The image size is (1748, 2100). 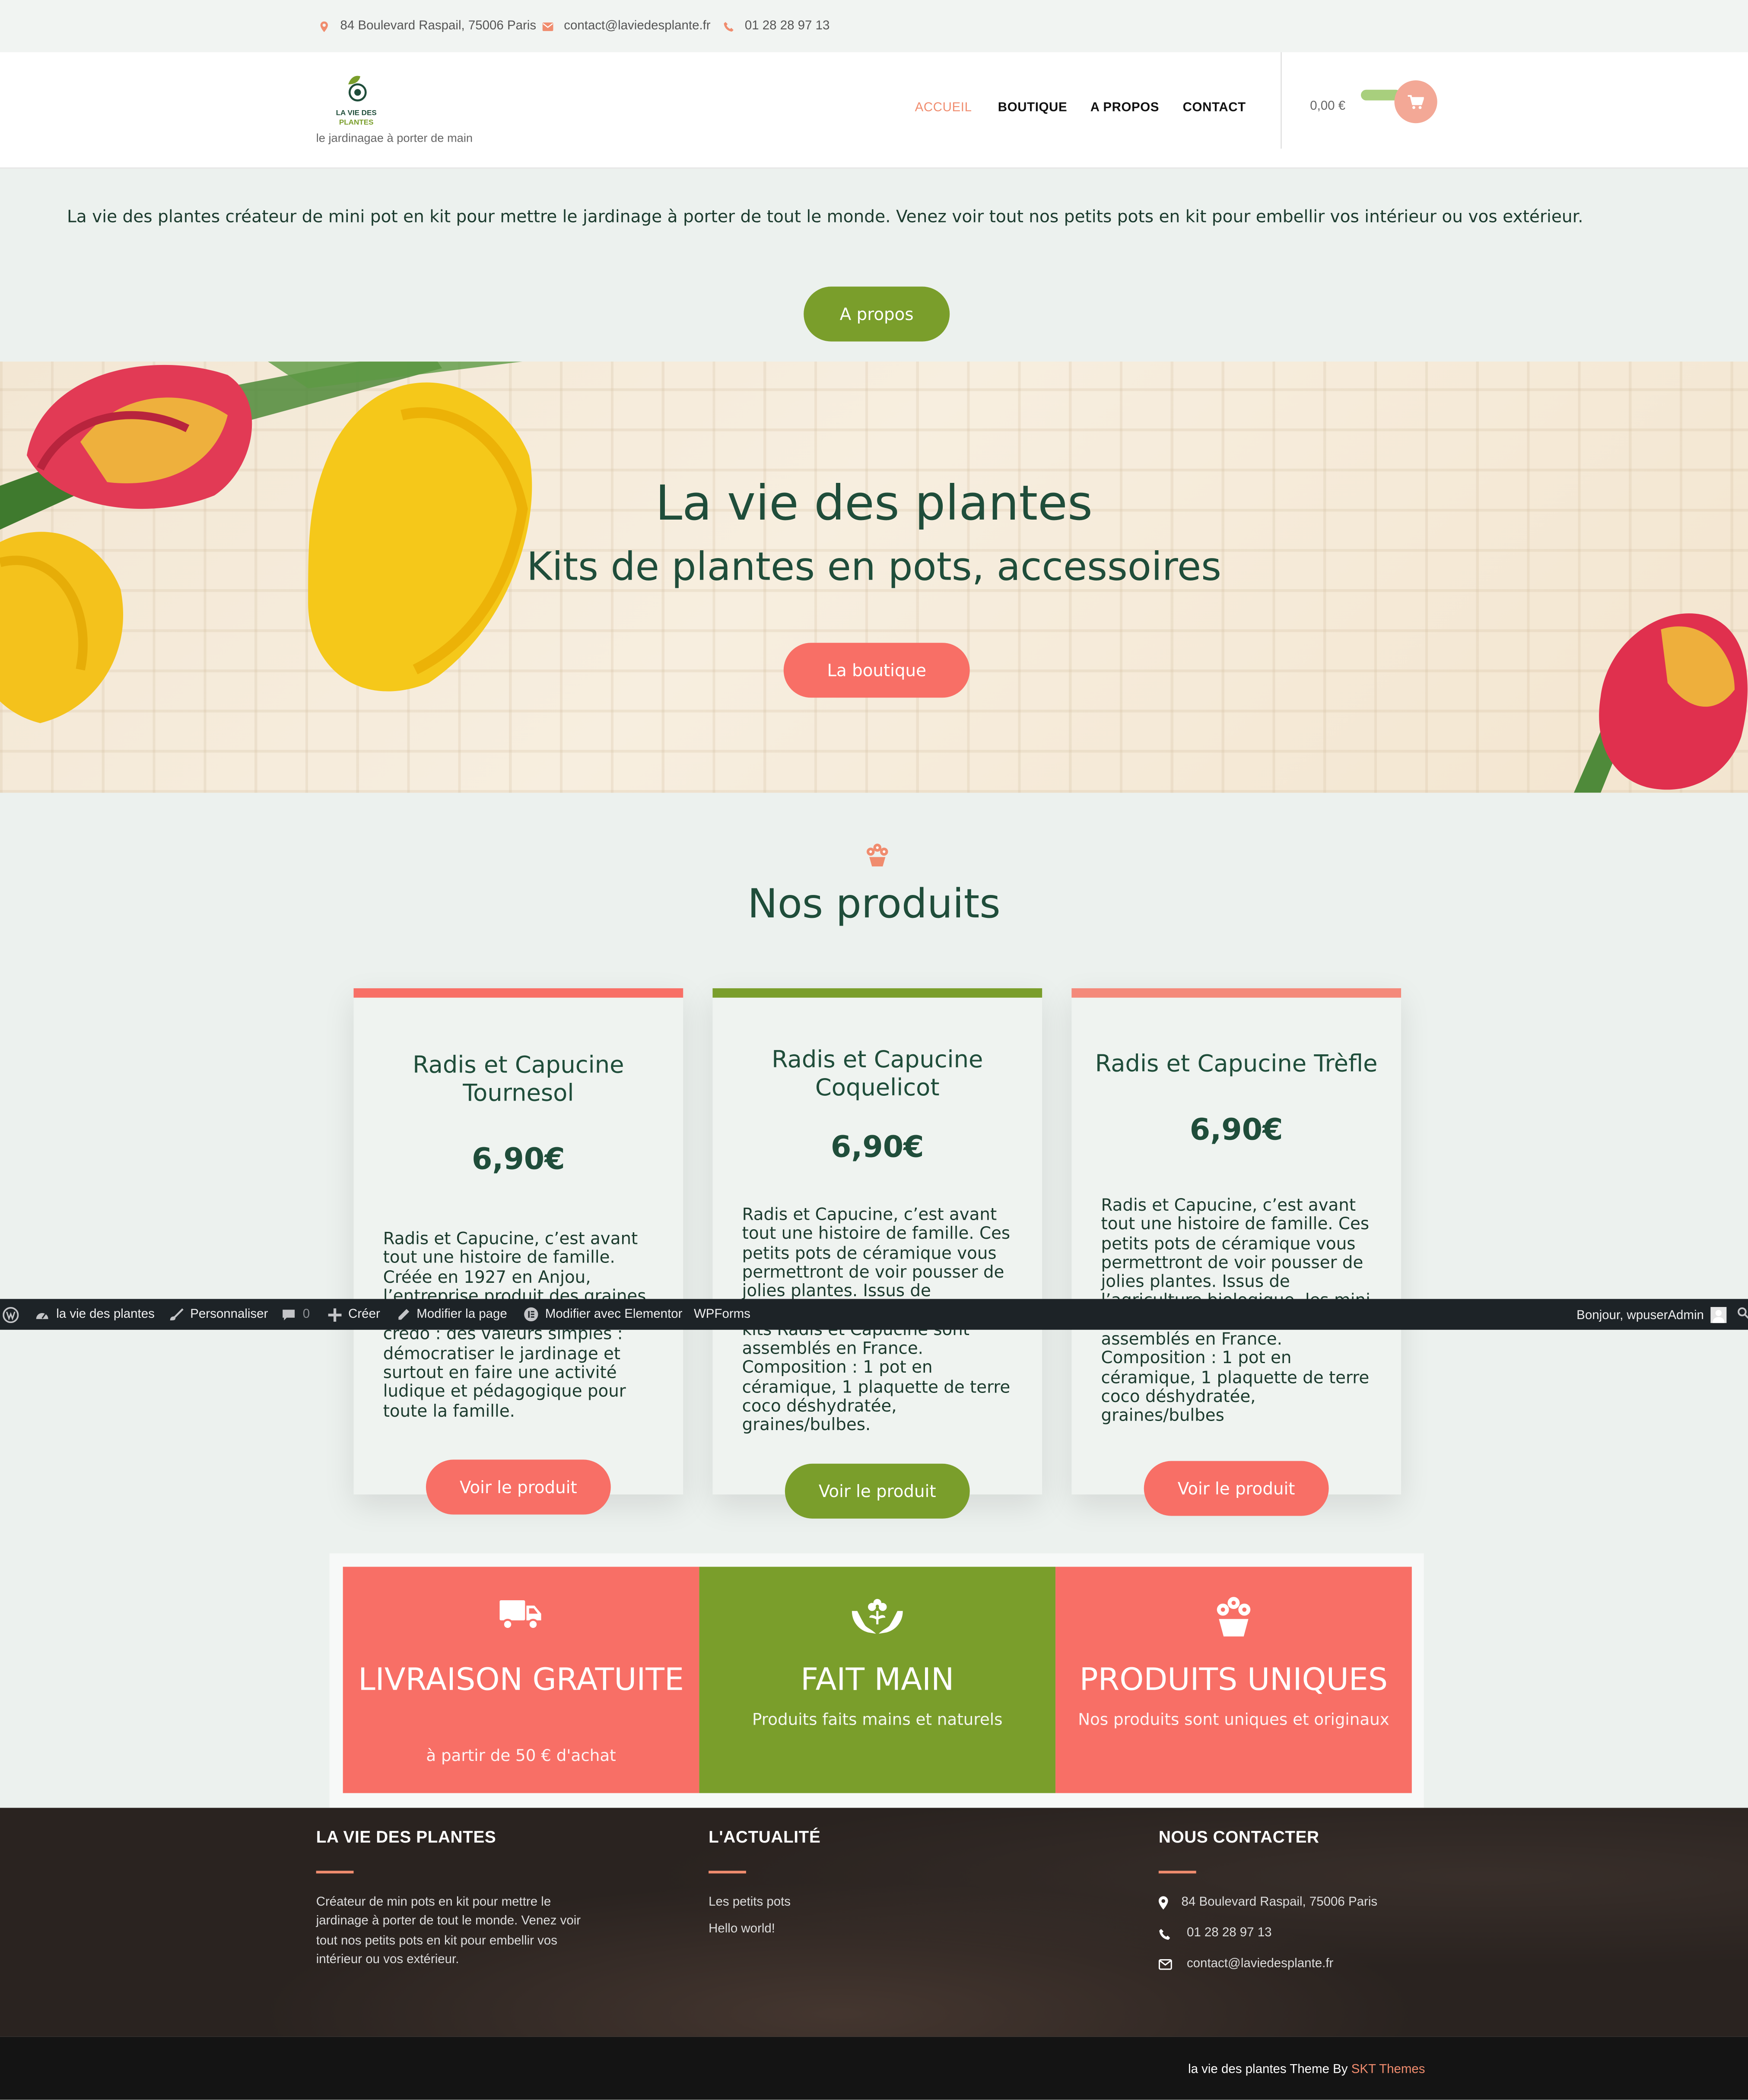 What do you see at coordinates (406, 1837) in the screenshot?
I see `footer-col1-title: LA VIE DES PLANTES` at bounding box center [406, 1837].